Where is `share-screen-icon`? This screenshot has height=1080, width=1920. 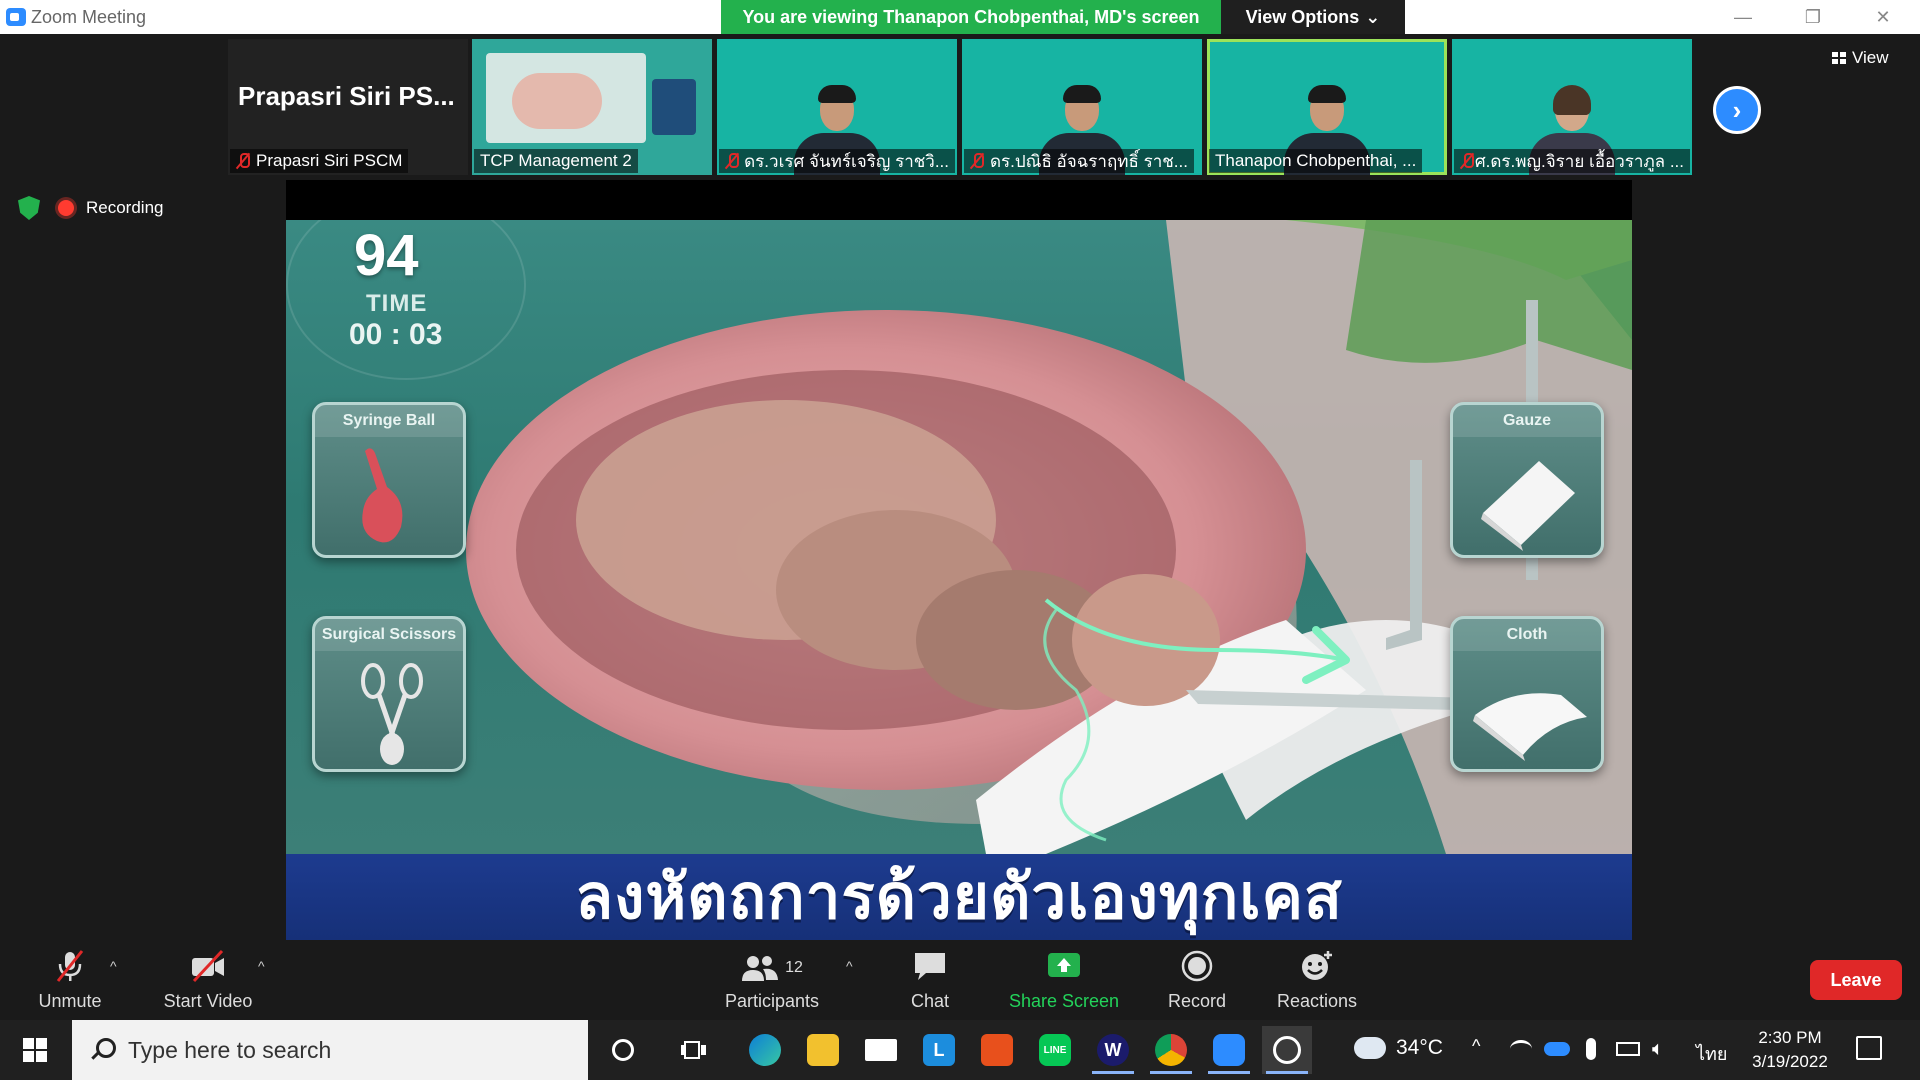 share-screen-icon is located at coordinates (1064, 965).